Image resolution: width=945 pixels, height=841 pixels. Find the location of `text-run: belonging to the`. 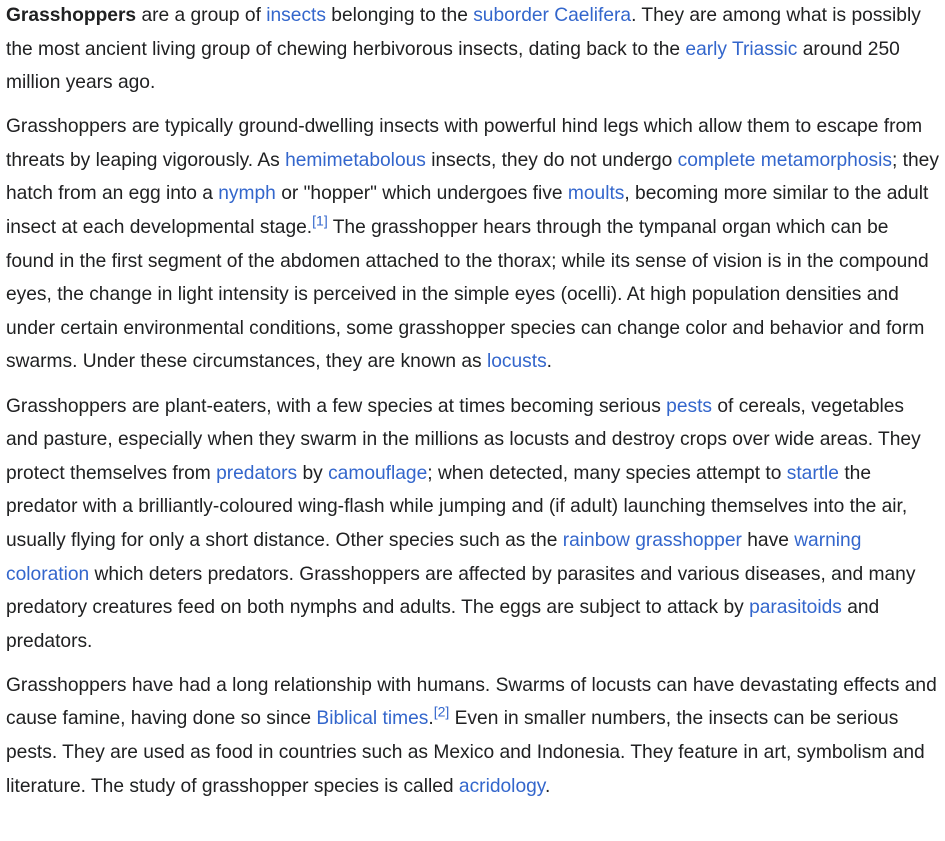

text-run: belonging to the is located at coordinates (399, 15).